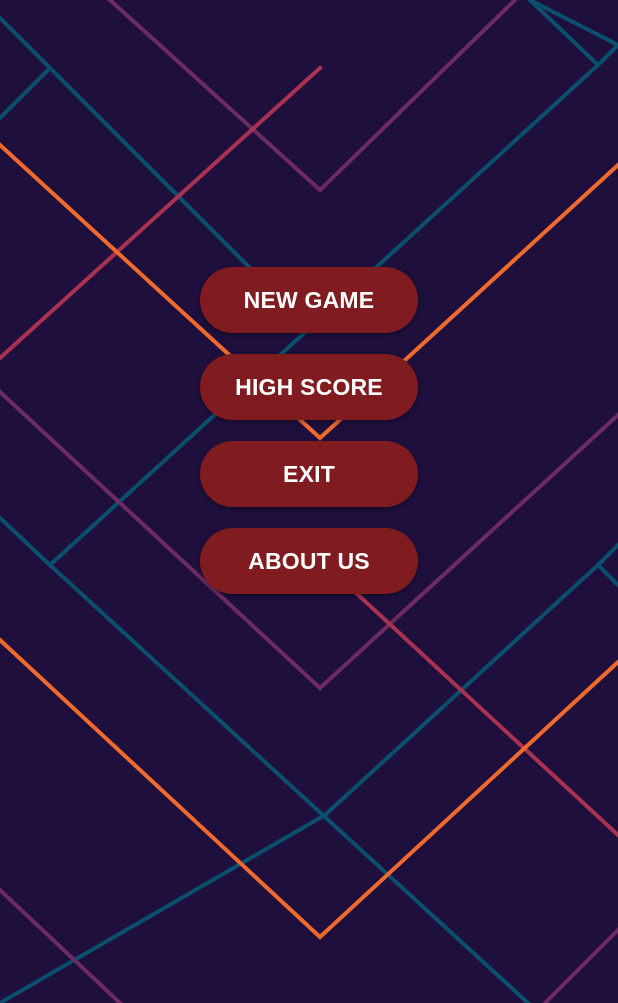 Image resolution: width=618 pixels, height=1003 pixels. Describe the element at coordinates (309, 387) in the screenshot. I see `high-score-button: HIGH SCORE` at that location.